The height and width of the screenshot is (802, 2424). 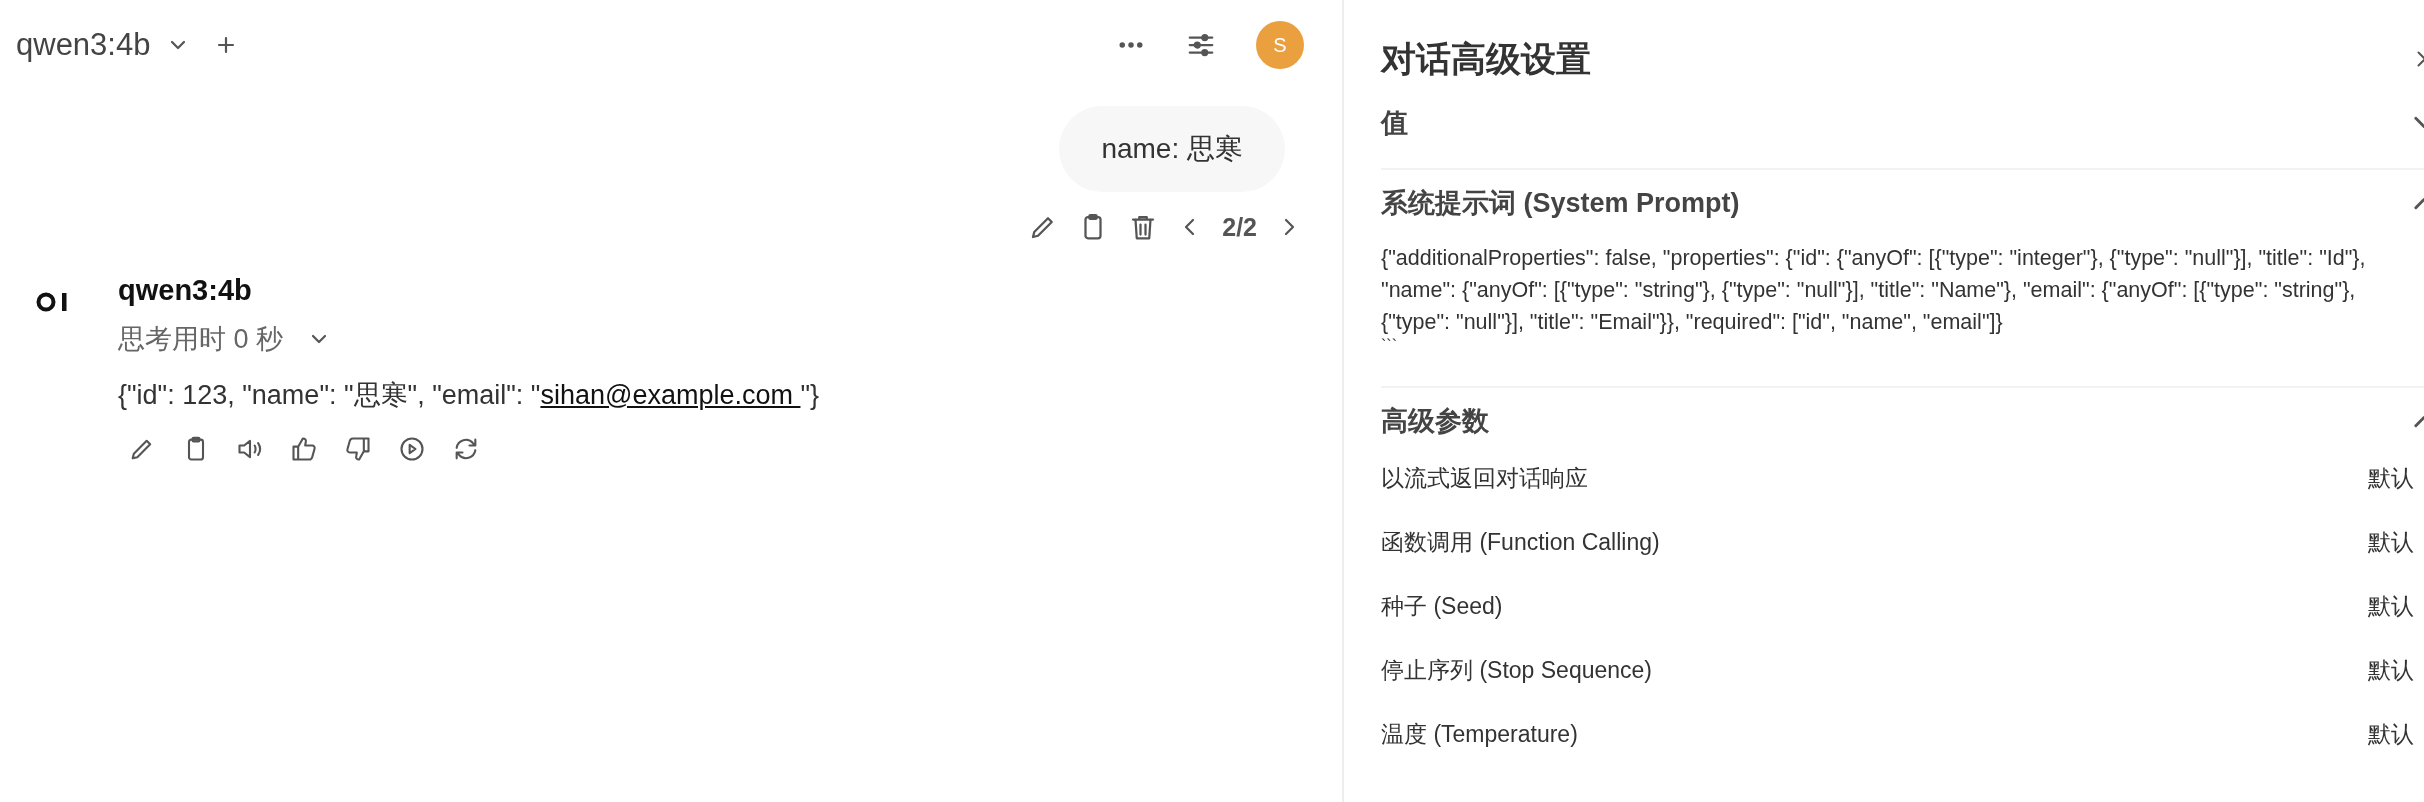 What do you see at coordinates (1239, 227) in the screenshot?
I see `page-counter: 2/2` at bounding box center [1239, 227].